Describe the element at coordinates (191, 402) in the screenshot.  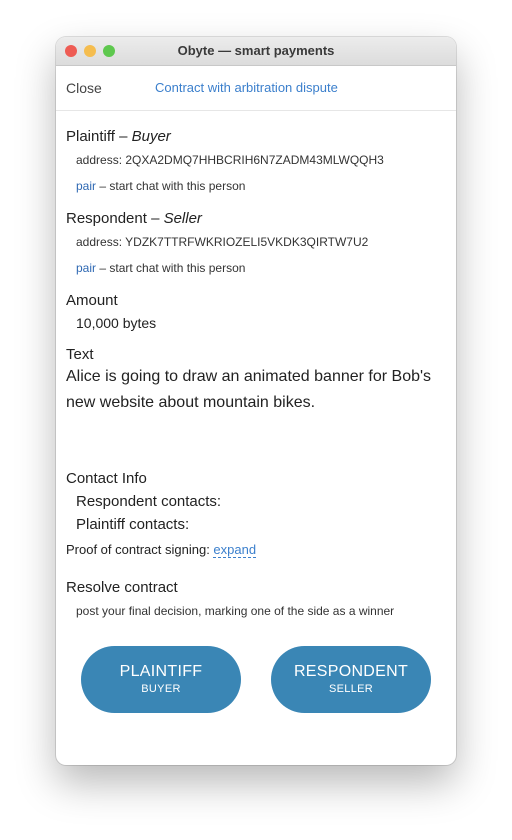
I see `contract-text-line: new website about mountain bikes.` at that location.